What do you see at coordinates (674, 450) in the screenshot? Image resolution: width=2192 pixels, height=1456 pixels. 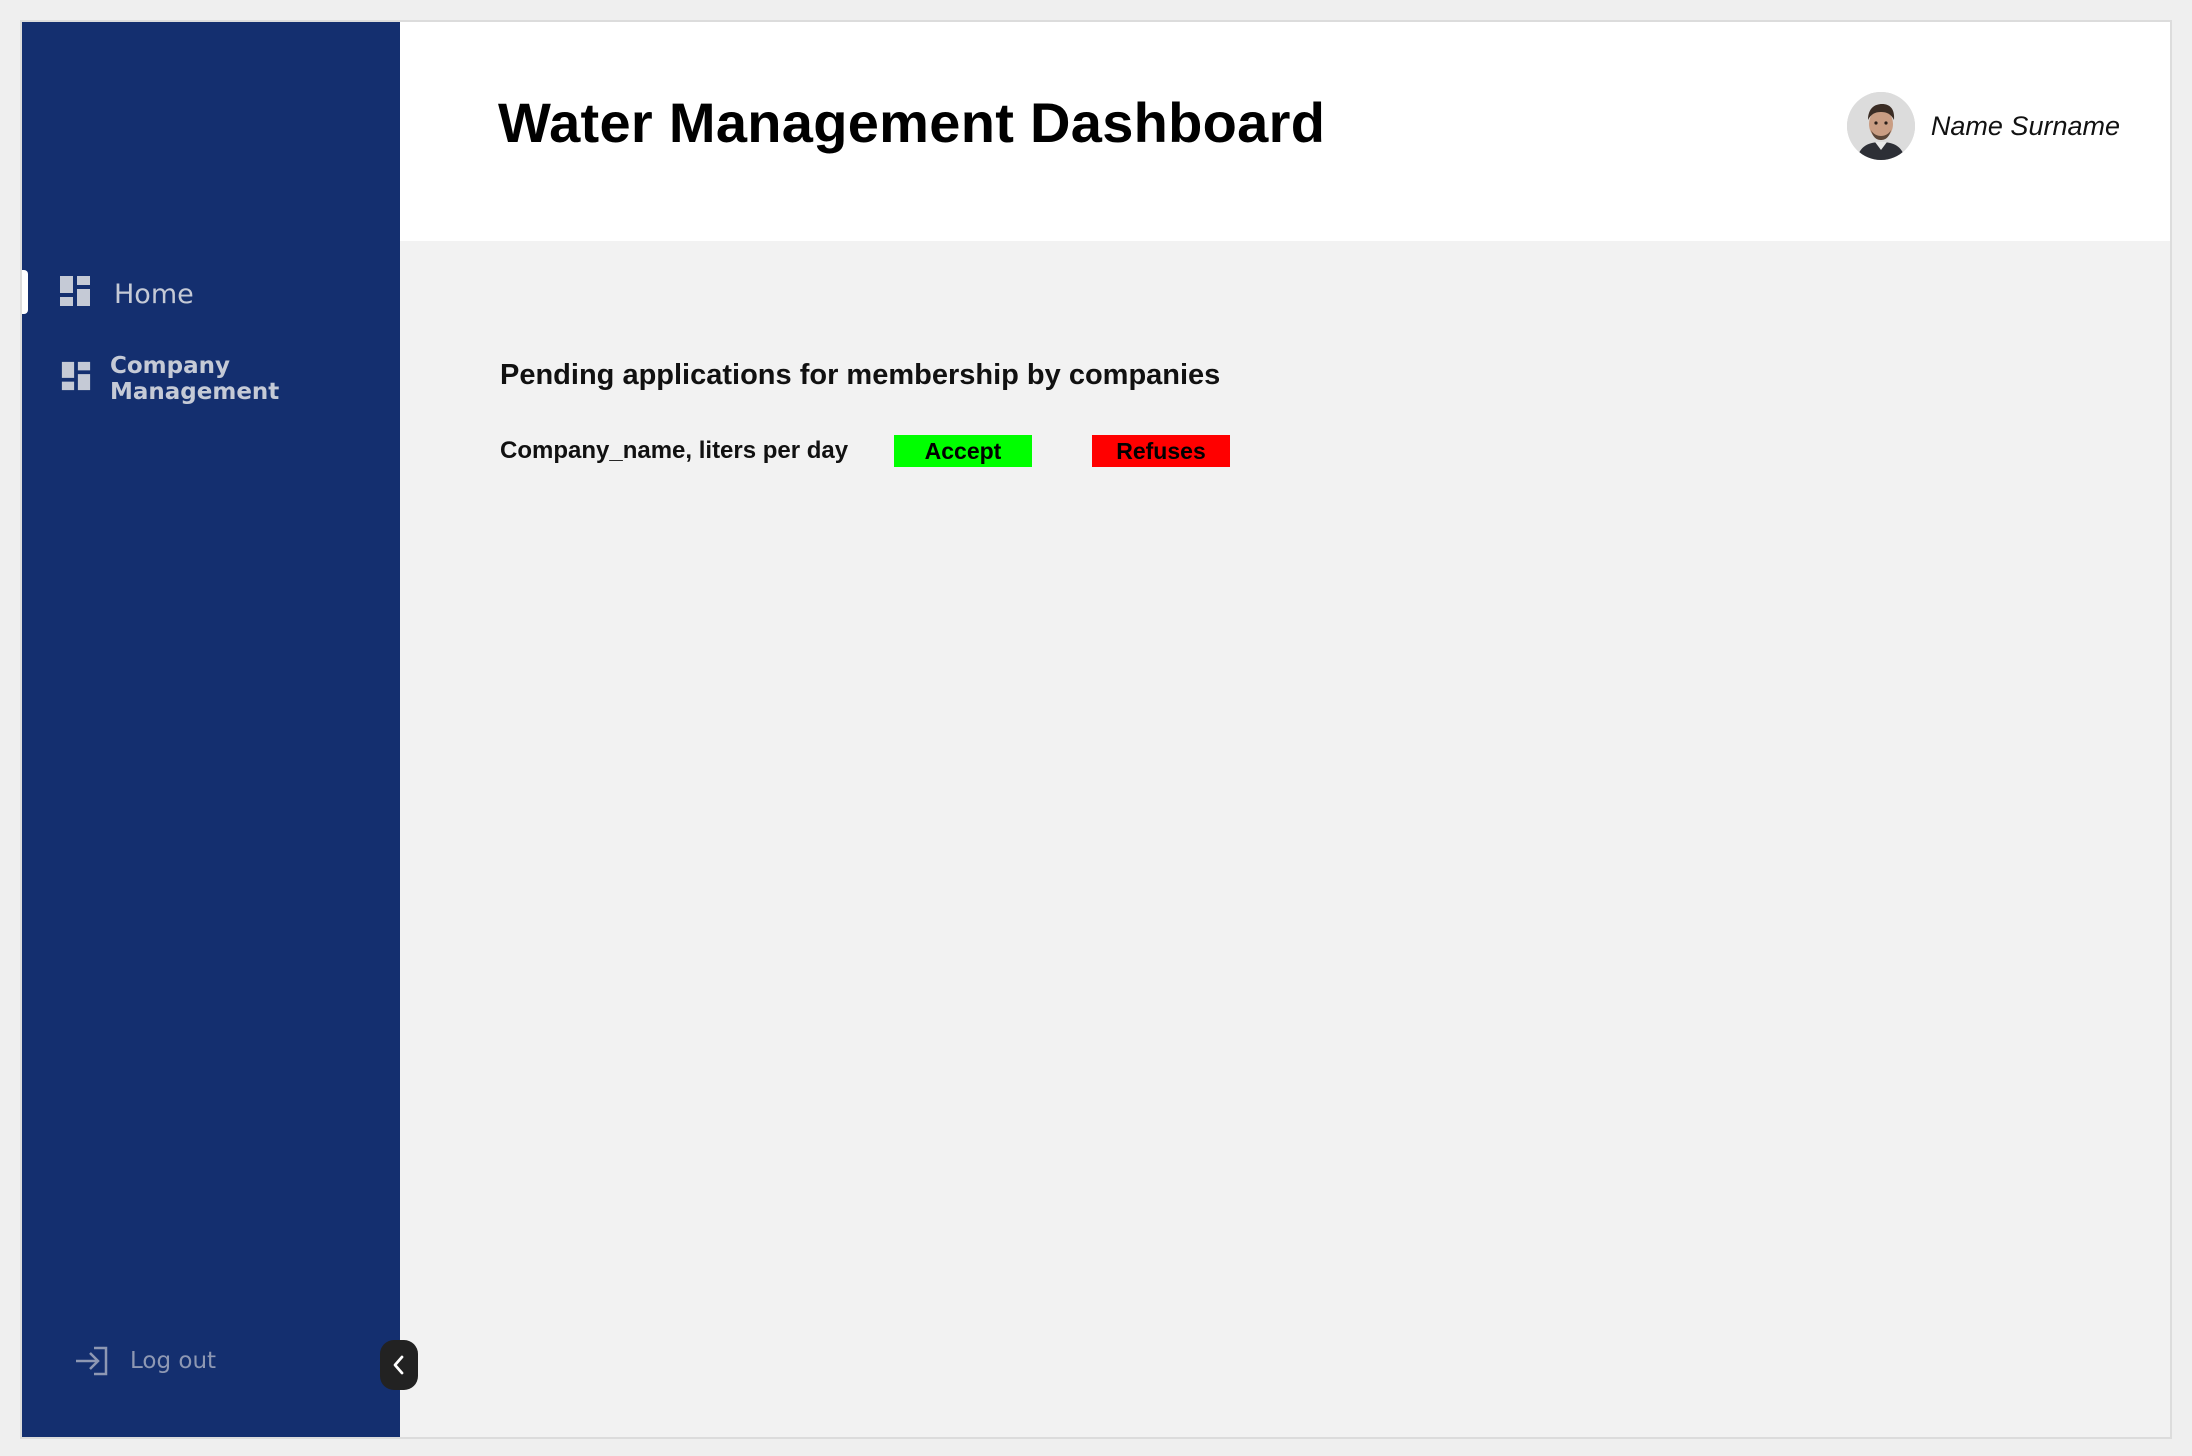 I see `application-label: Company_name, liters per day` at bounding box center [674, 450].